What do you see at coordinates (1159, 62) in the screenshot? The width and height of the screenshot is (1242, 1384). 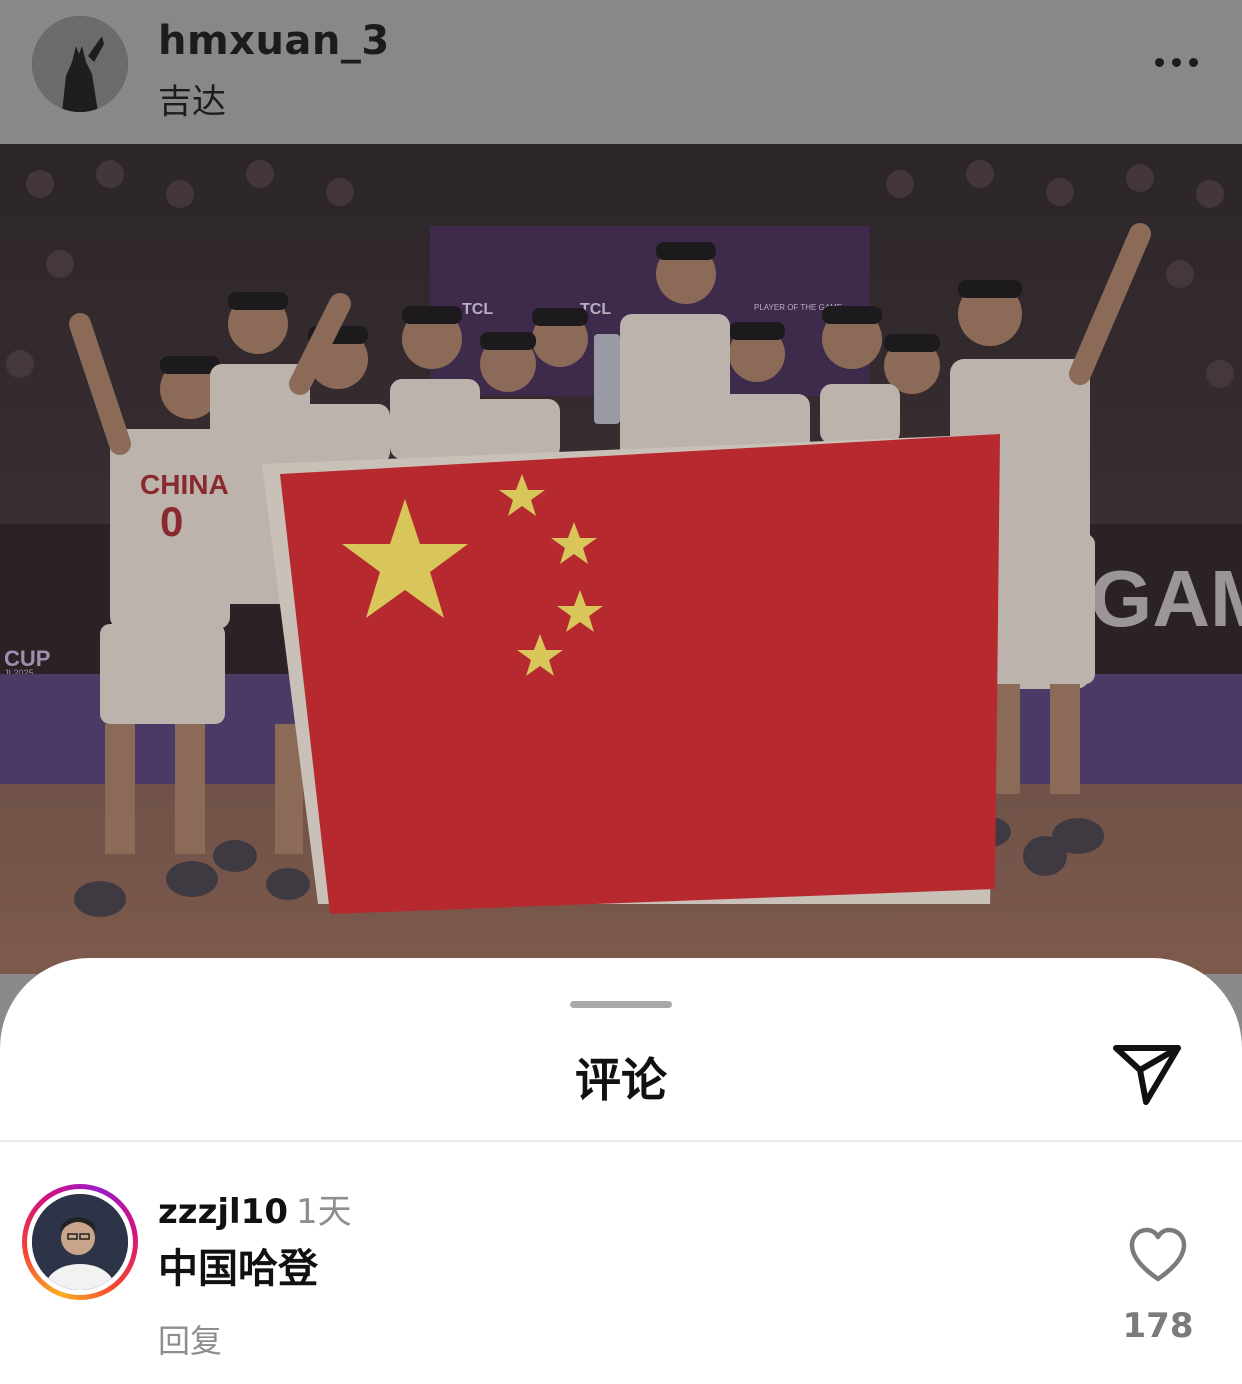 I see `more-horizontal-icon` at bounding box center [1159, 62].